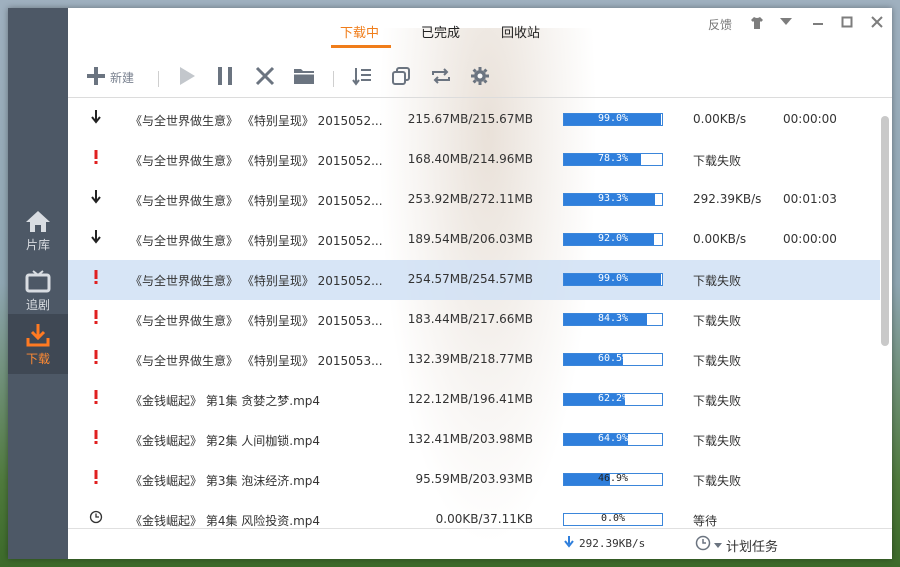  I want to click on tab-downloading: 下载中, so click(359, 31).